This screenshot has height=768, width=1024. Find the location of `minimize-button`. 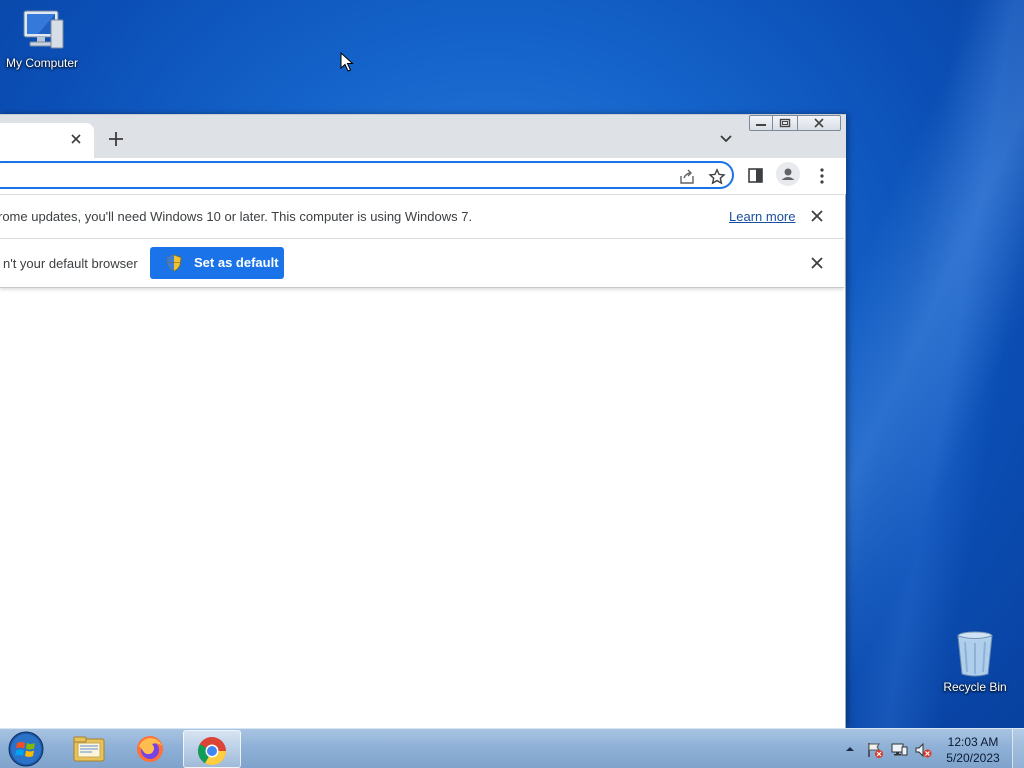

minimize-button is located at coordinates (761, 123).